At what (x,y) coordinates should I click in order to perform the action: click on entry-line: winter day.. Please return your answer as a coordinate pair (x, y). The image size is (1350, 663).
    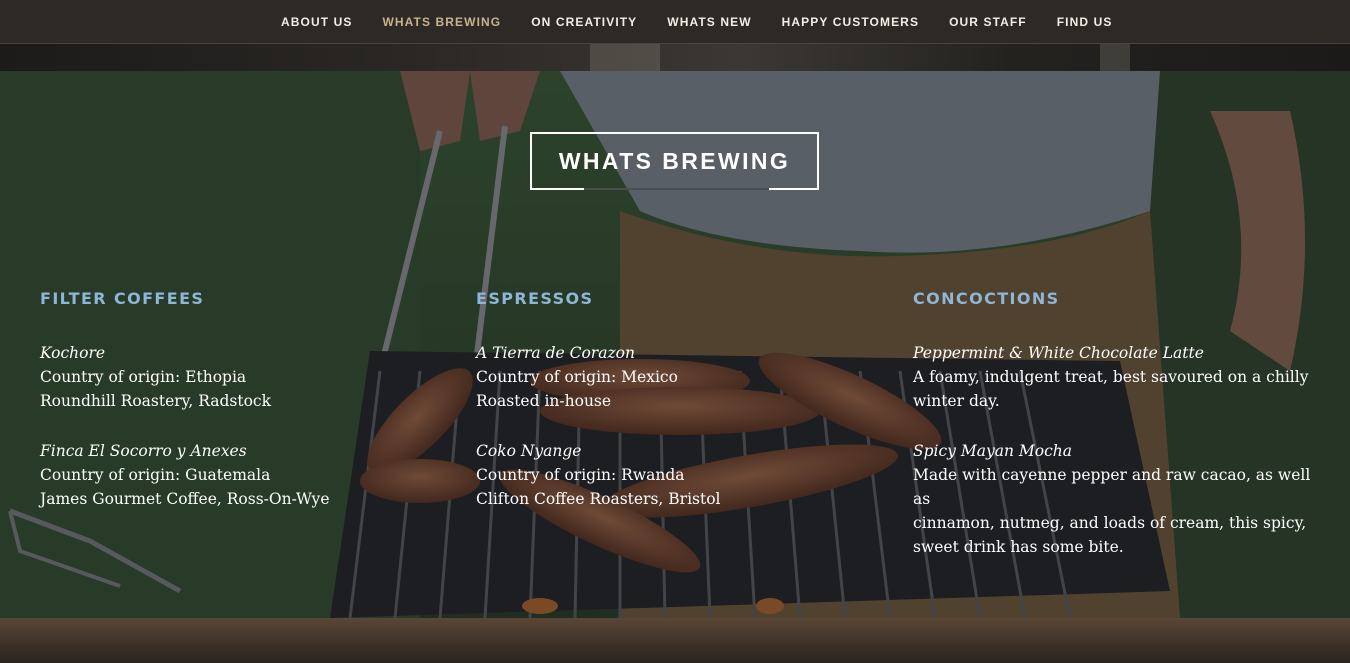
    Looking at the image, I should click on (956, 401).